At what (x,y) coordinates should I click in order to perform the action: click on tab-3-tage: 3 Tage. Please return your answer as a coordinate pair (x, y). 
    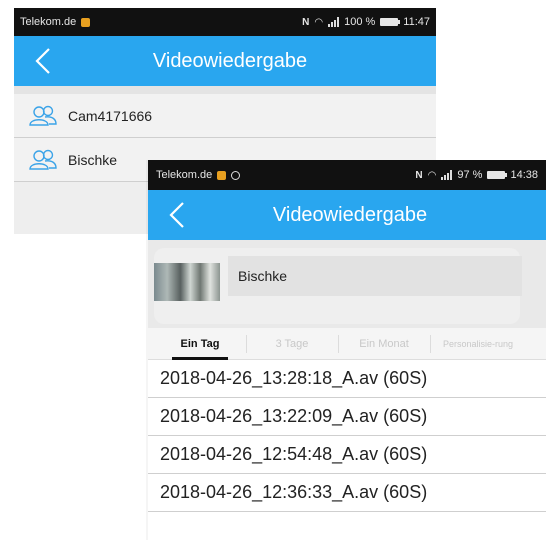
    Looking at the image, I should click on (292, 344).